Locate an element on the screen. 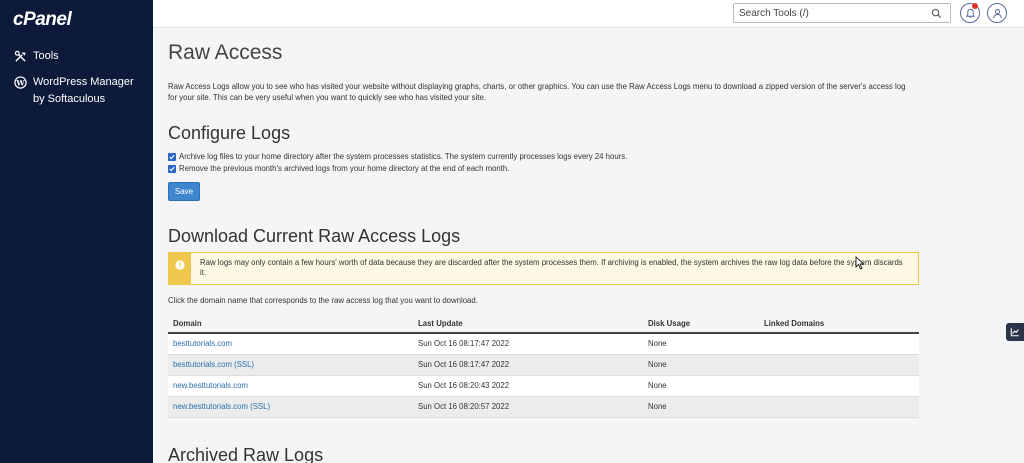 The width and height of the screenshot is (1024, 463). mouse-cursor-icon is located at coordinates (860, 263).